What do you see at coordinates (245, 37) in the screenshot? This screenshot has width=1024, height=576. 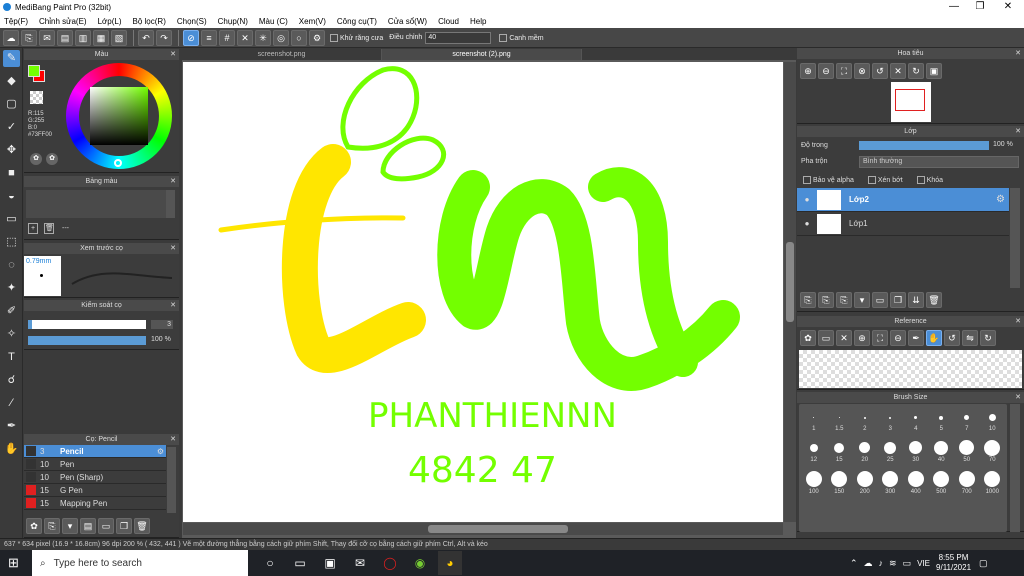 I see `snap-cross-icon: ✕` at bounding box center [245, 37].